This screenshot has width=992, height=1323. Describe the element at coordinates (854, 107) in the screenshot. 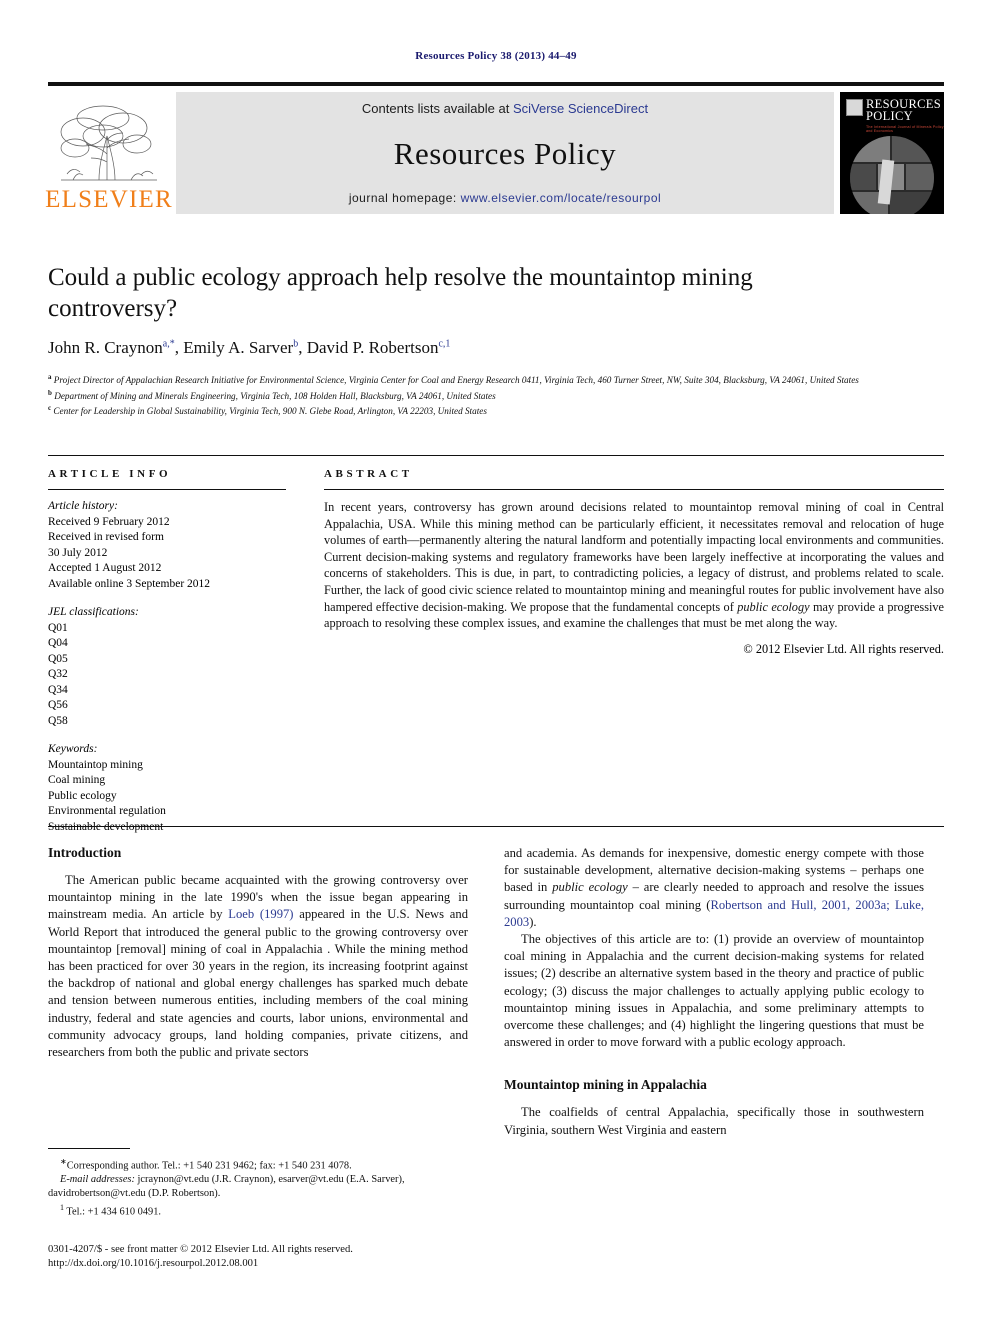

I see `cover-publisher-badge-icon` at that location.